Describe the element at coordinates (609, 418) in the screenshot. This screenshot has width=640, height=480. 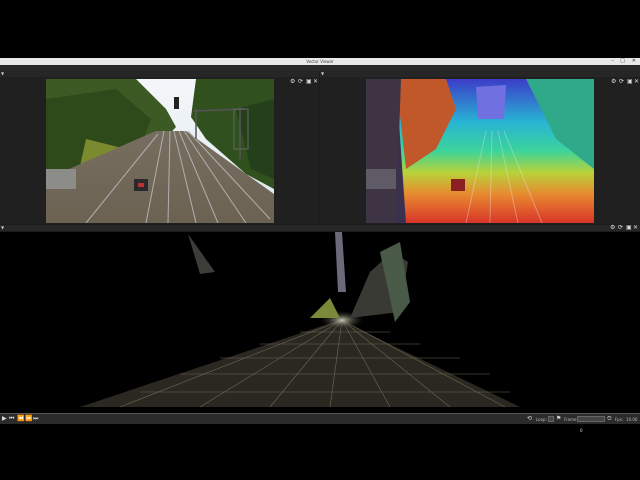
I see `fps-icon: ⏲` at that location.